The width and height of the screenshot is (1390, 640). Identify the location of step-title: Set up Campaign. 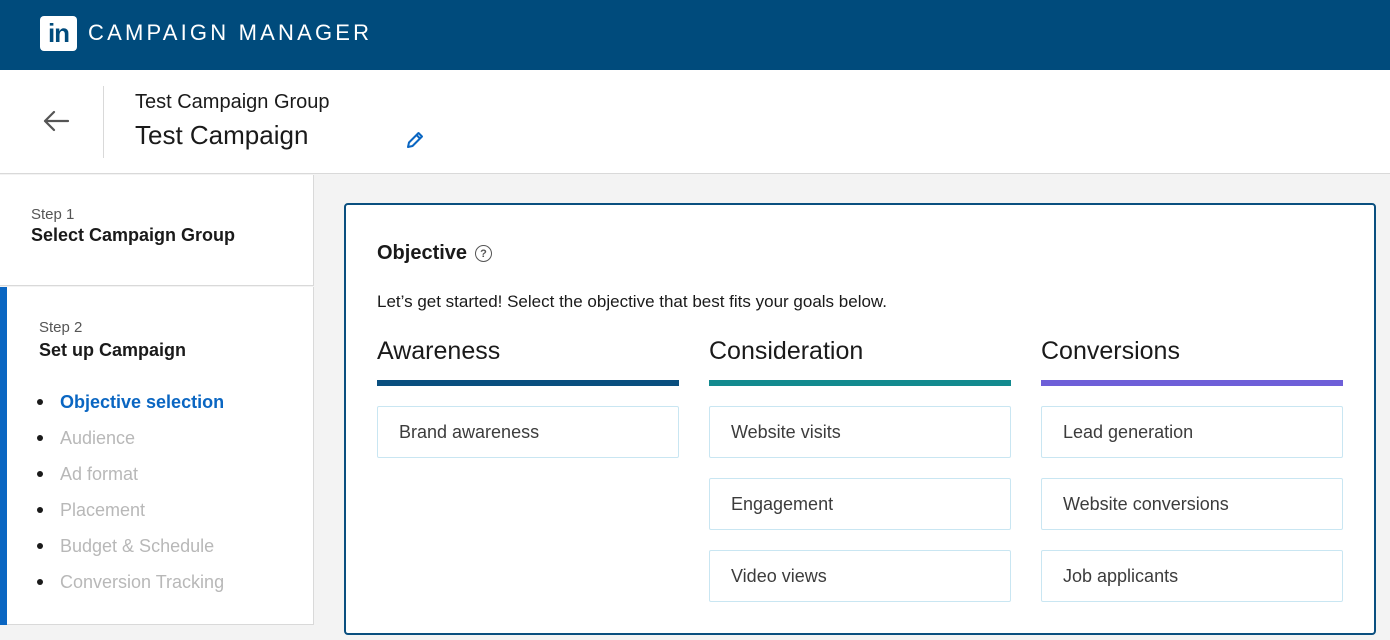
(113, 350).